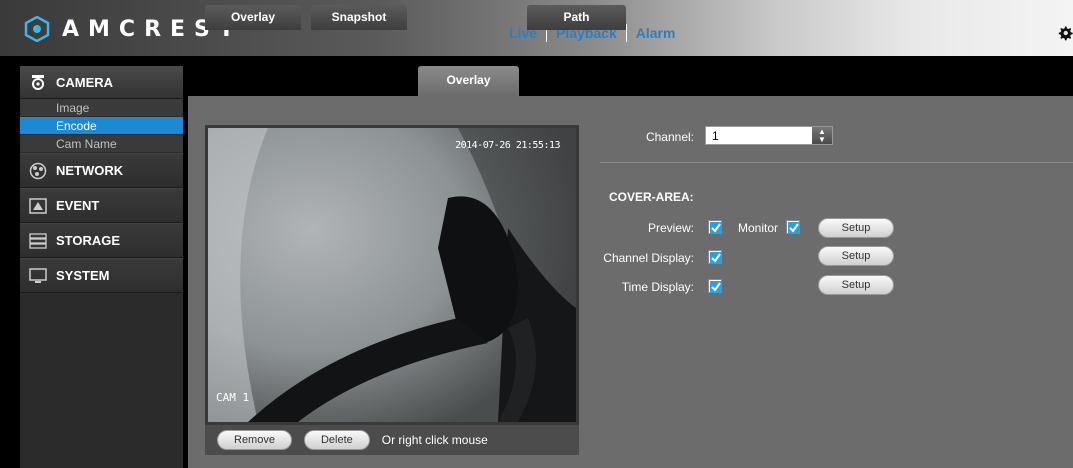 The width and height of the screenshot is (1073, 468). What do you see at coordinates (715, 136) in the screenshot?
I see `channel-value: 1` at bounding box center [715, 136].